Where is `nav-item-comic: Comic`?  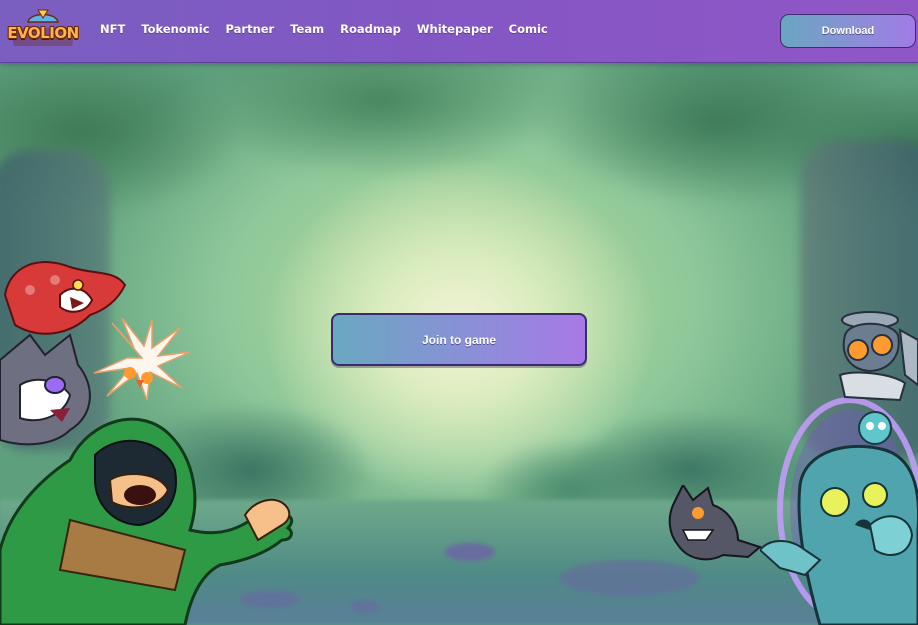 nav-item-comic: Comic is located at coordinates (528, 29).